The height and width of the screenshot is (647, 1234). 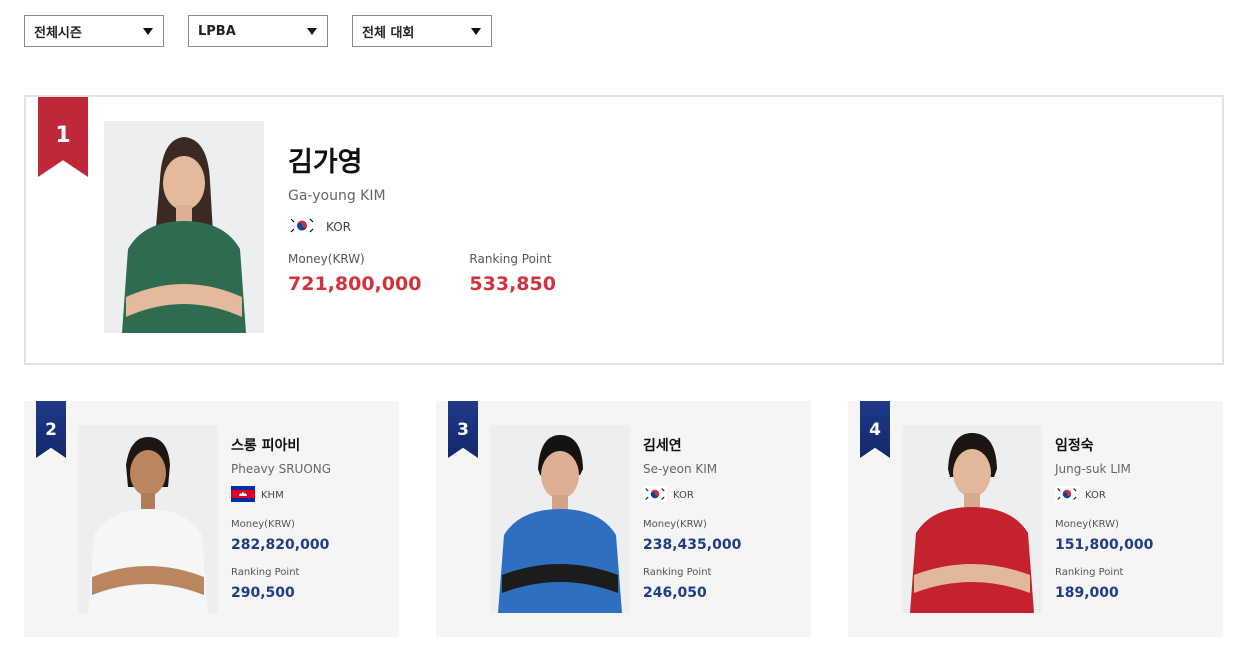 What do you see at coordinates (51, 429) in the screenshot?
I see `rank-badge: 2` at bounding box center [51, 429].